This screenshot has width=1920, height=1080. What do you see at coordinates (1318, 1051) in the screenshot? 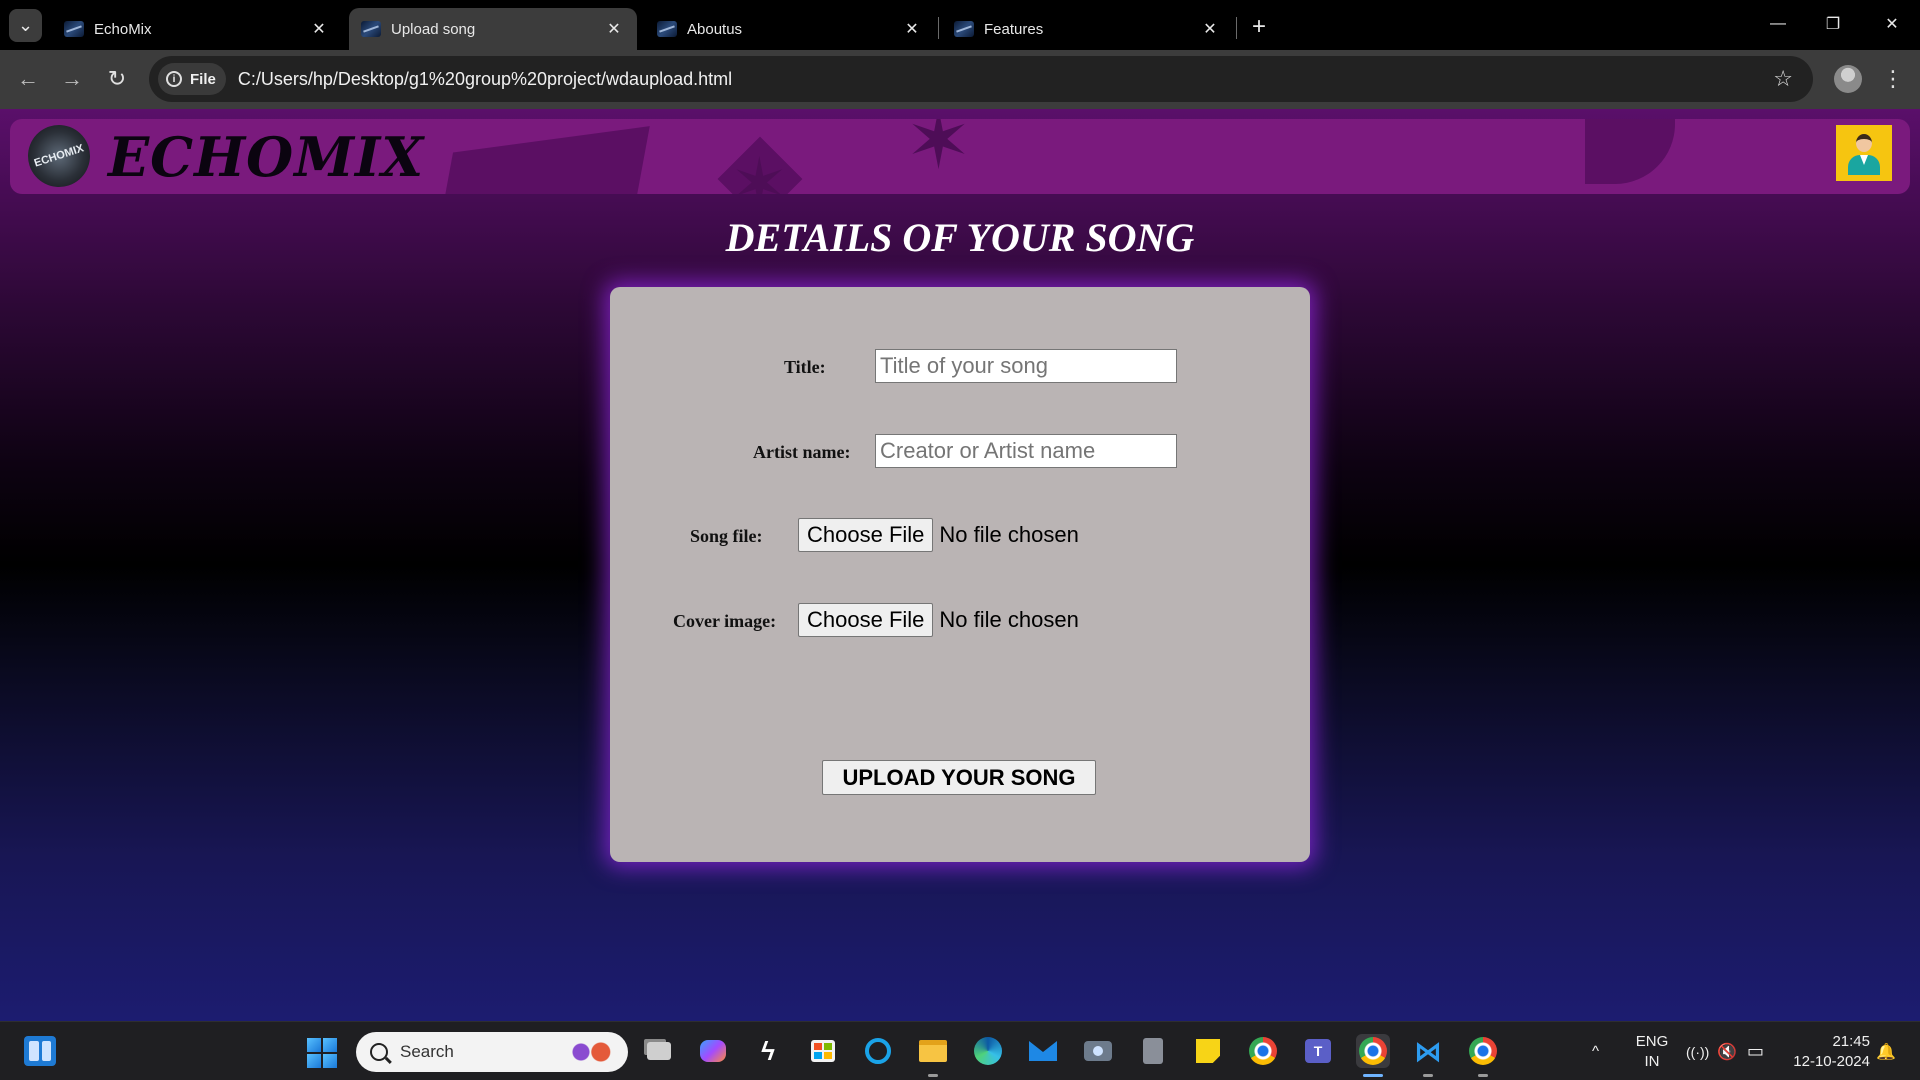
I see `teams-icon: T` at bounding box center [1318, 1051].